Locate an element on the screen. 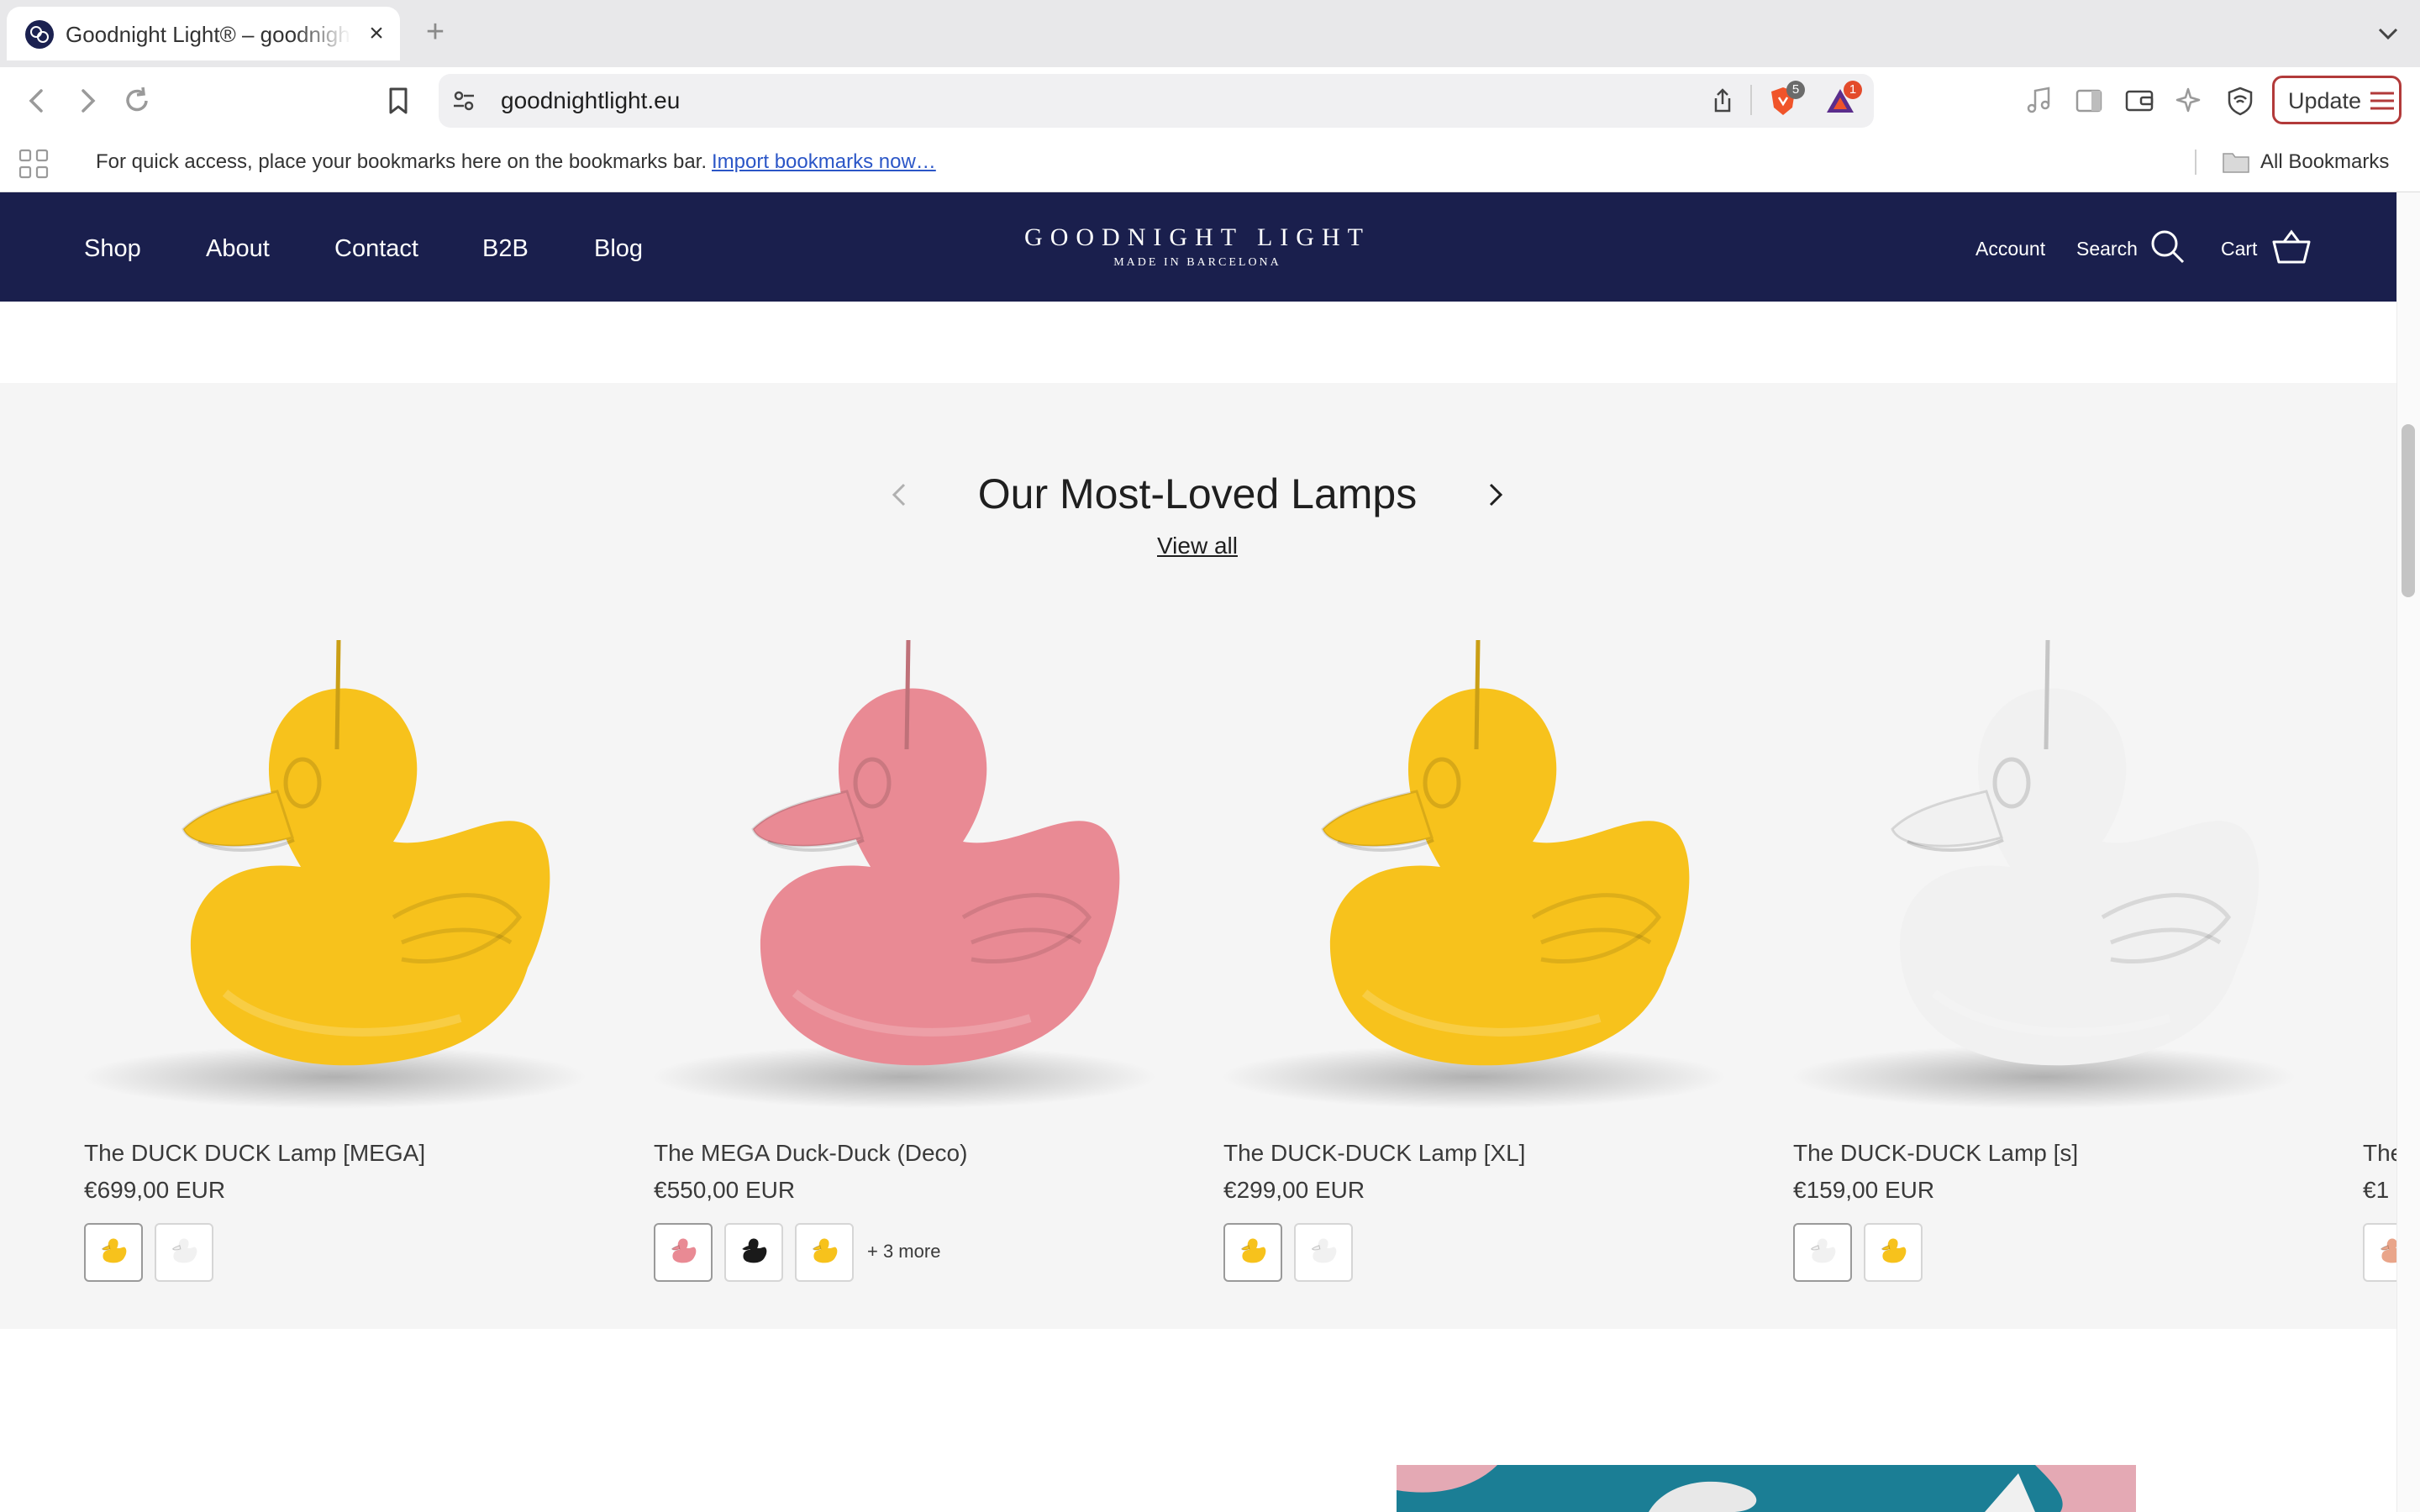 Image resolution: width=2420 pixels, height=1512 pixels. tab-title: Goodnight Light® – goodnightlight.eu is located at coordinates (208, 34).